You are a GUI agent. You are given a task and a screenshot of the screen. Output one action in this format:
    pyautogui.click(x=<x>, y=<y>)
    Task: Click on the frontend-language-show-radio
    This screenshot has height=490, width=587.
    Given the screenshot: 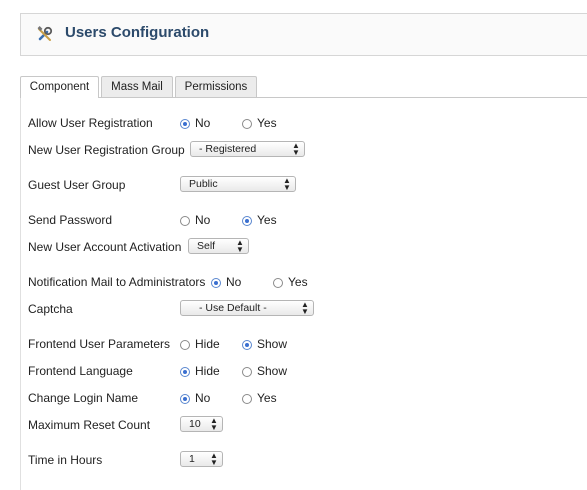 What is the action you would take?
    pyautogui.click(x=247, y=372)
    